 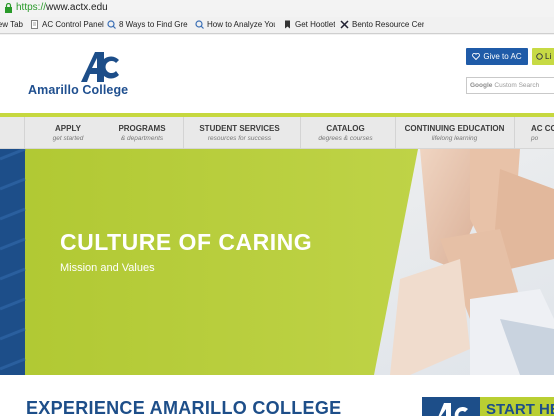 What do you see at coordinates (520, 408) in the screenshot?
I see `start-here-label: START HE` at bounding box center [520, 408].